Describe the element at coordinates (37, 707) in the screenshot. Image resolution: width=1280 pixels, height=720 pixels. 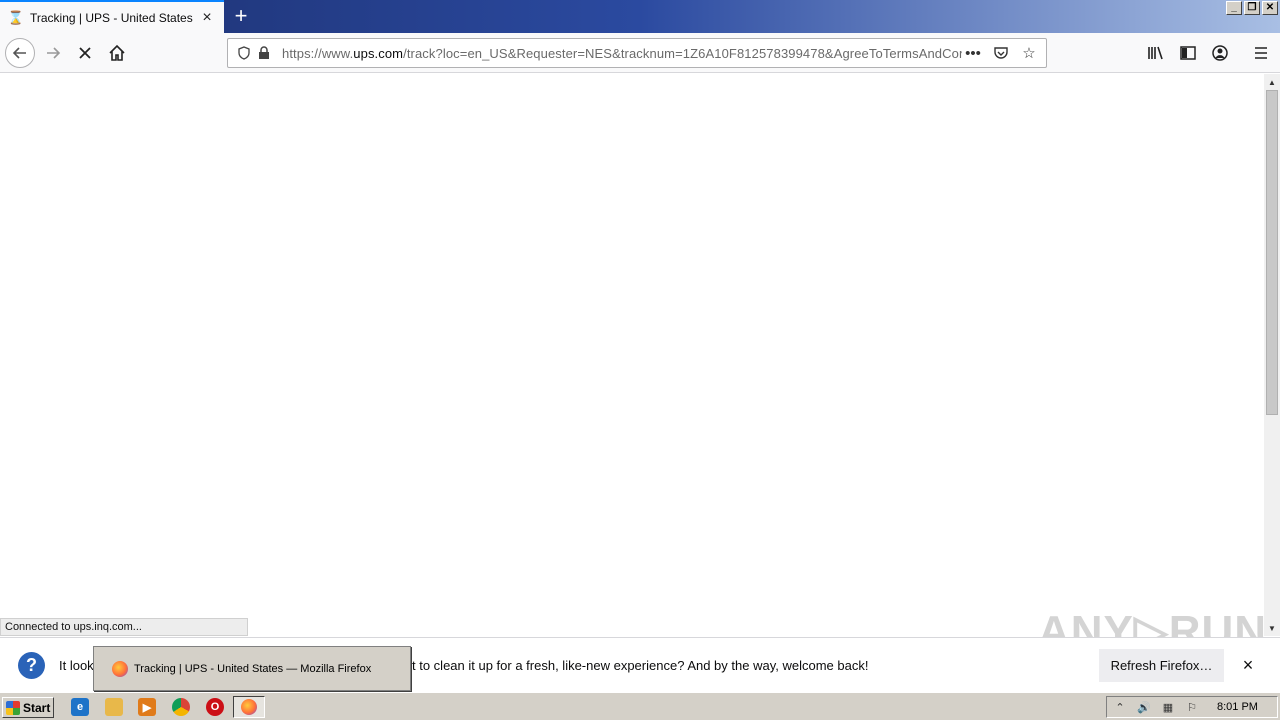
I see `start-label: Start` at that location.